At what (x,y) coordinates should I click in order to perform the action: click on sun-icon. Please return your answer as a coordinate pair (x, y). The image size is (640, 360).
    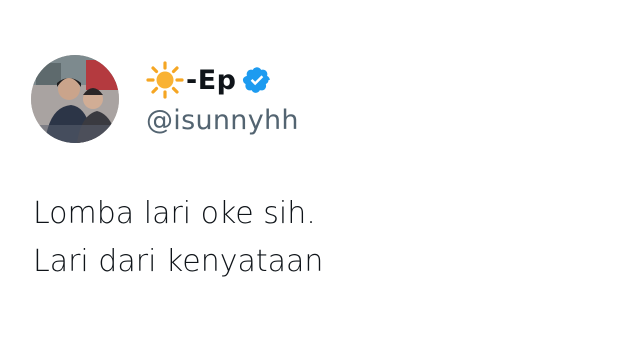
    Looking at the image, I should click on (165, 80).